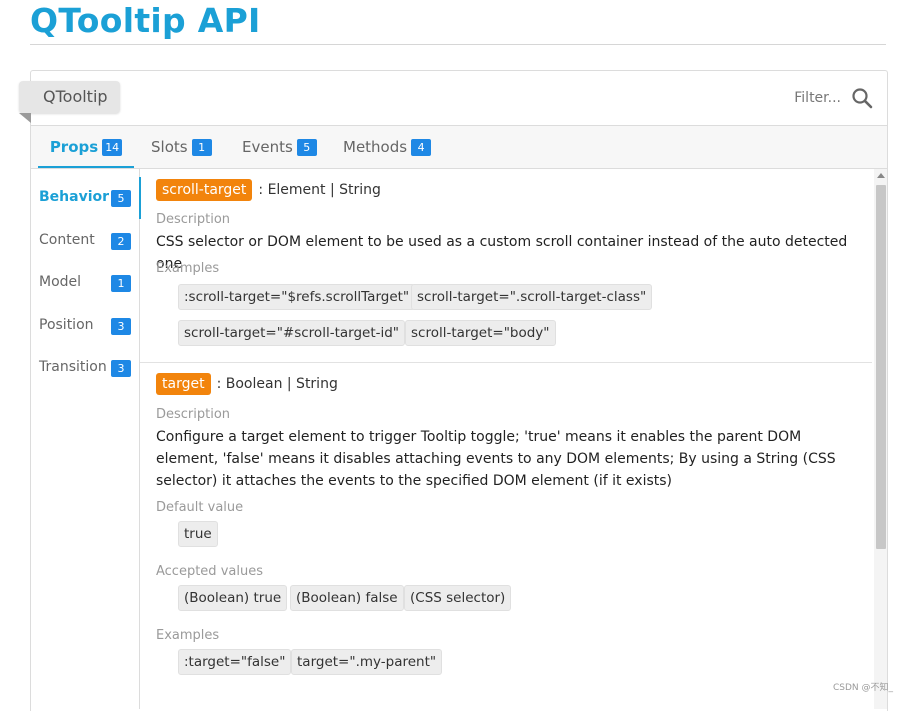 This screenshot has height=711, width=899. I want to click on sidebar-item-position: Position 3, so click(85, 326).